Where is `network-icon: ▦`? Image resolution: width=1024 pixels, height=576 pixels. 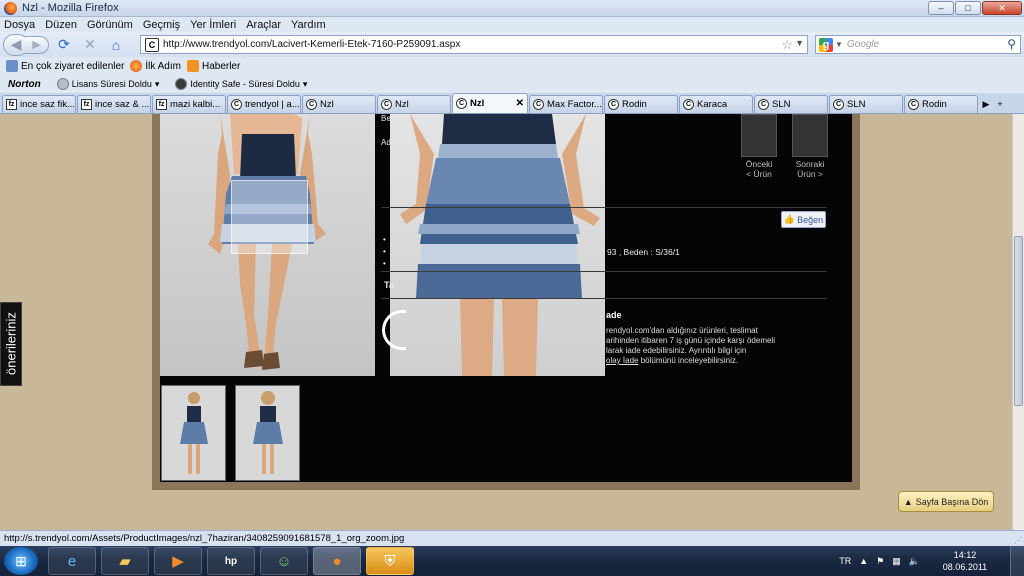 network-icon: ▦ is located at coordinates (896, 561).